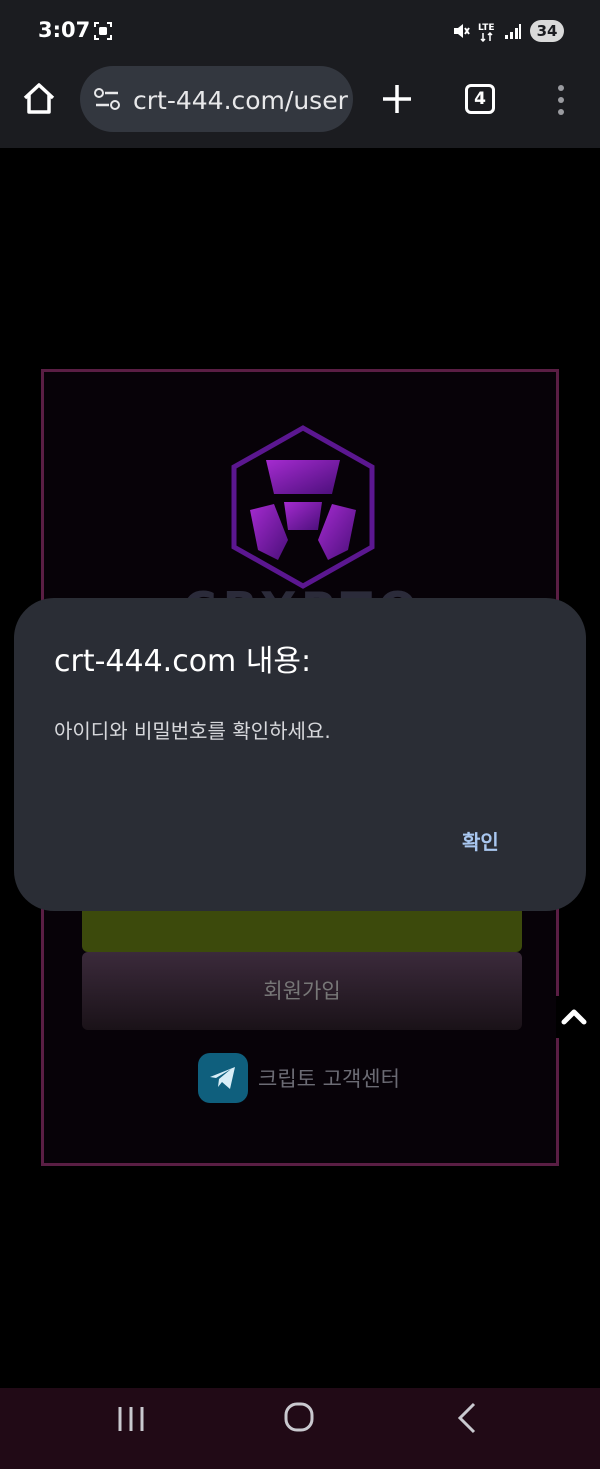 This screenshot has height=1469, width=600. Describe the element at coordinates (131, 1419) in the screenshot. I see `recents-icon` at that location.